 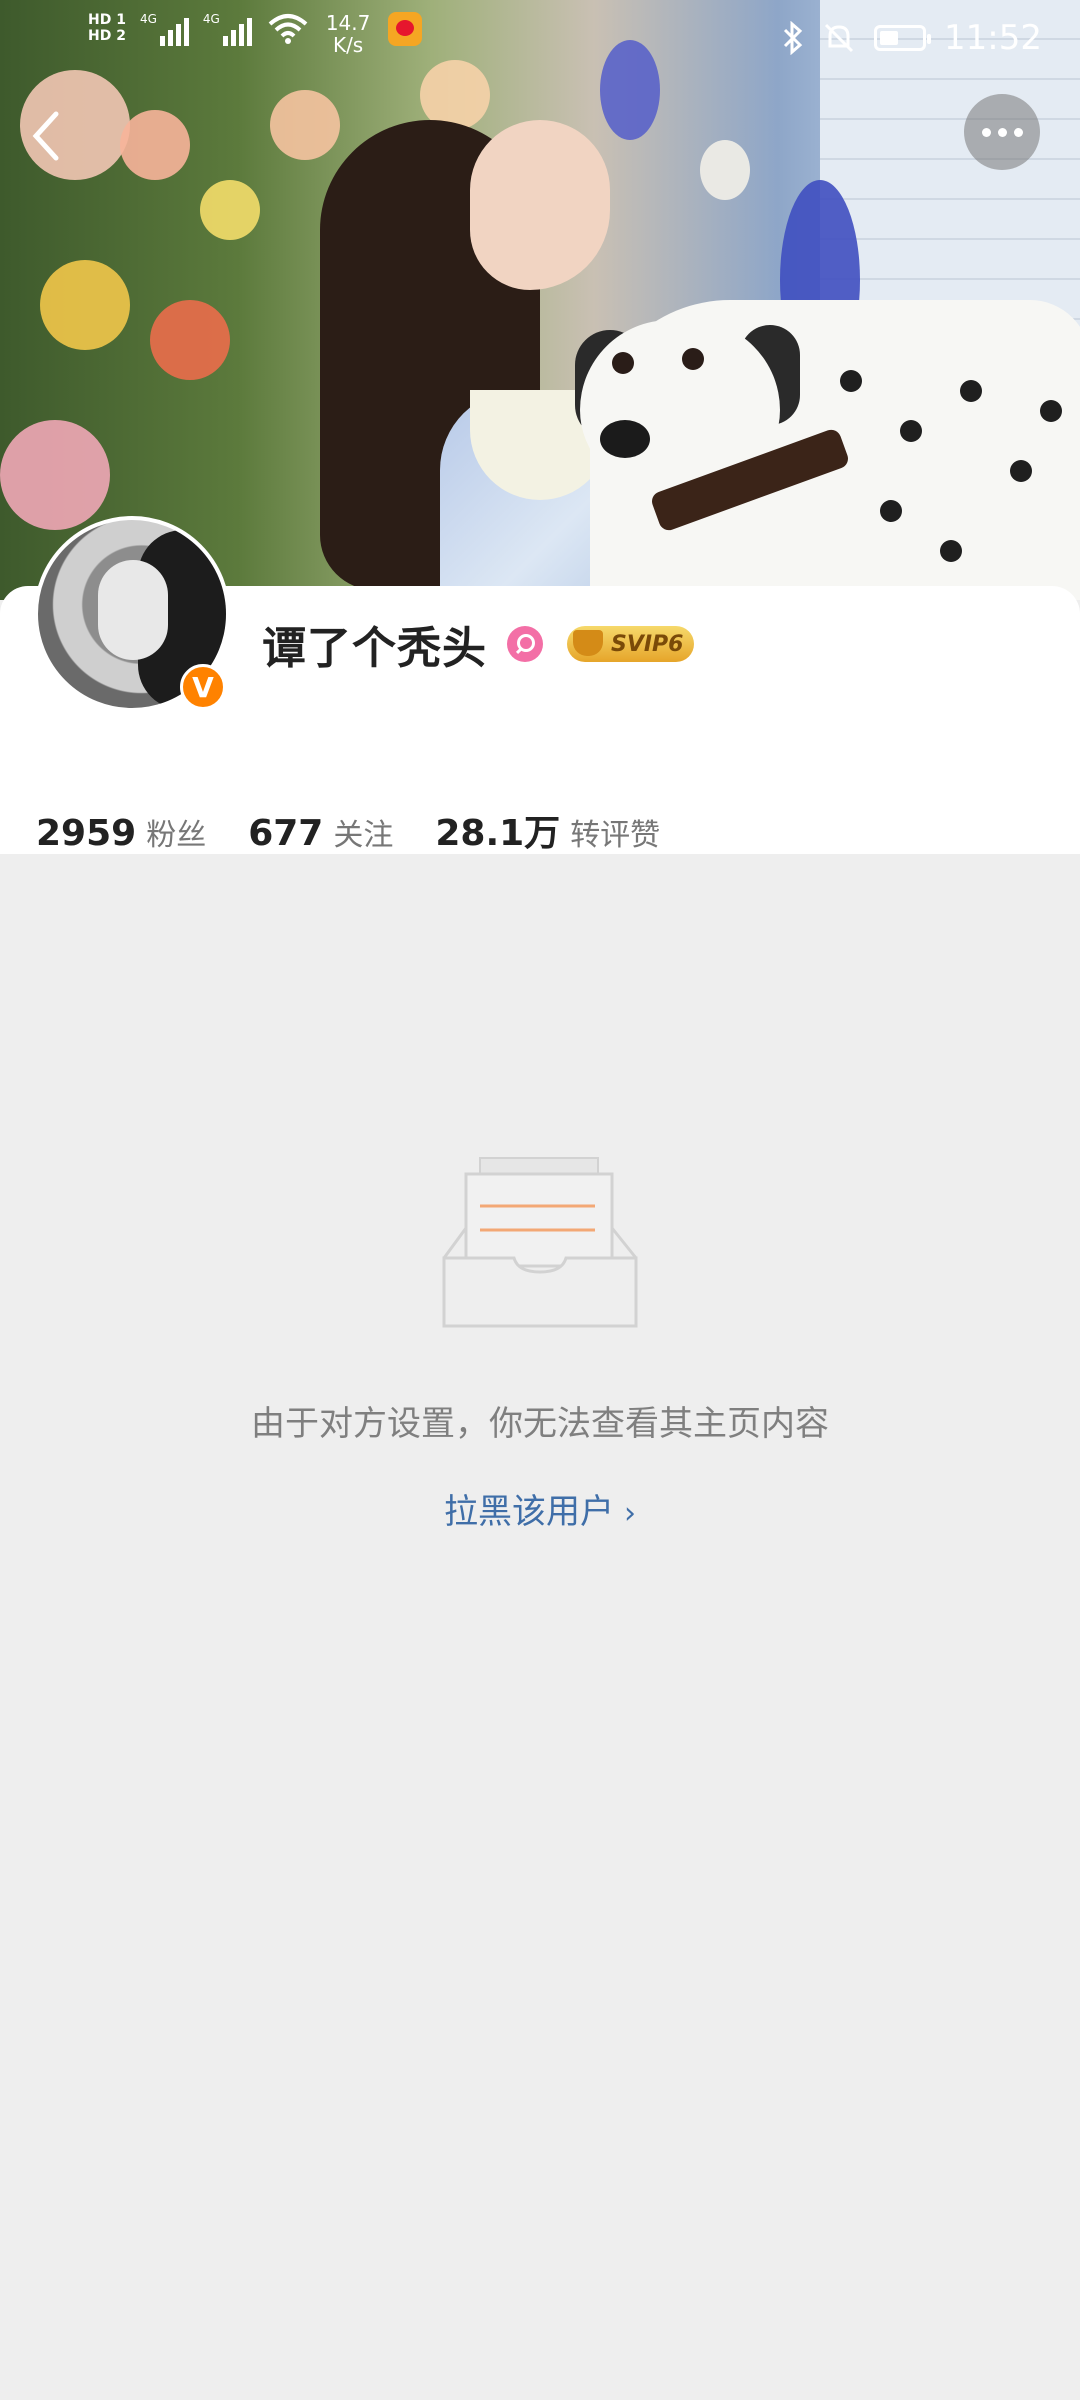 I want to click on battery-icon, so click(x=903, y=38).